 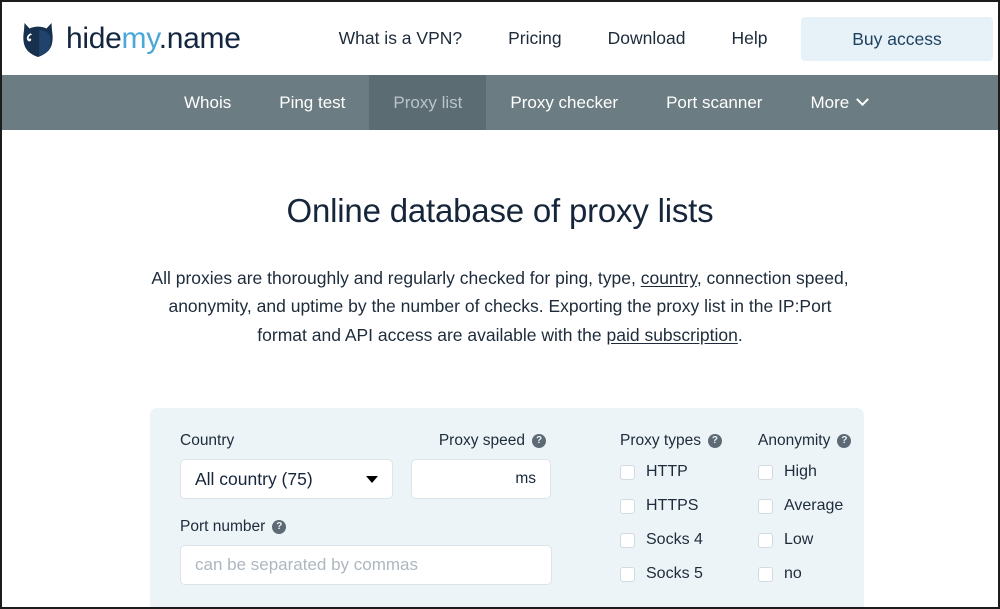 I want to click on checkbox-row-socks5: Socks 5, so click(x=677, y=574).